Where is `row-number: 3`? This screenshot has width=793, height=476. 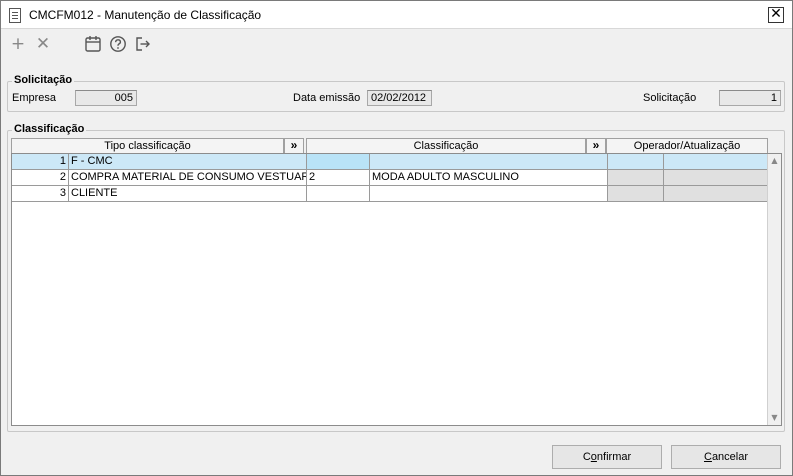 row-number: 3 is located at coordinates (40, 194).